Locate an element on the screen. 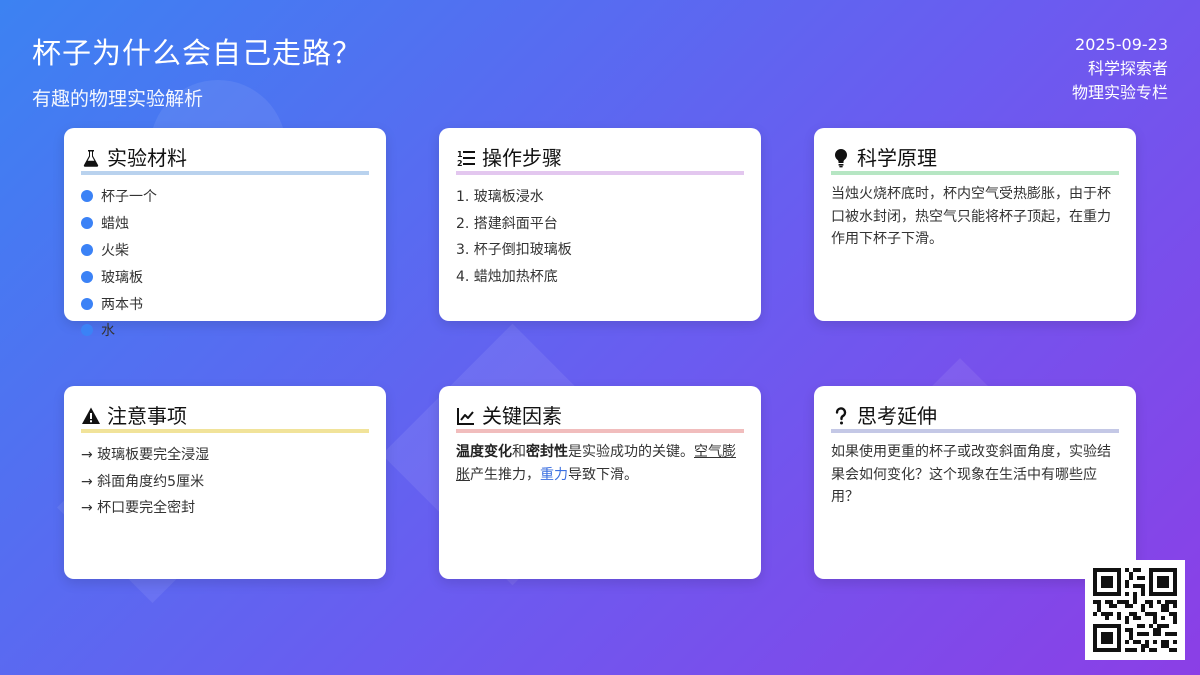 The height and width of the screenshot is (675, 1200). item-text: 玻璃板 is located at coordinates (122, 277).